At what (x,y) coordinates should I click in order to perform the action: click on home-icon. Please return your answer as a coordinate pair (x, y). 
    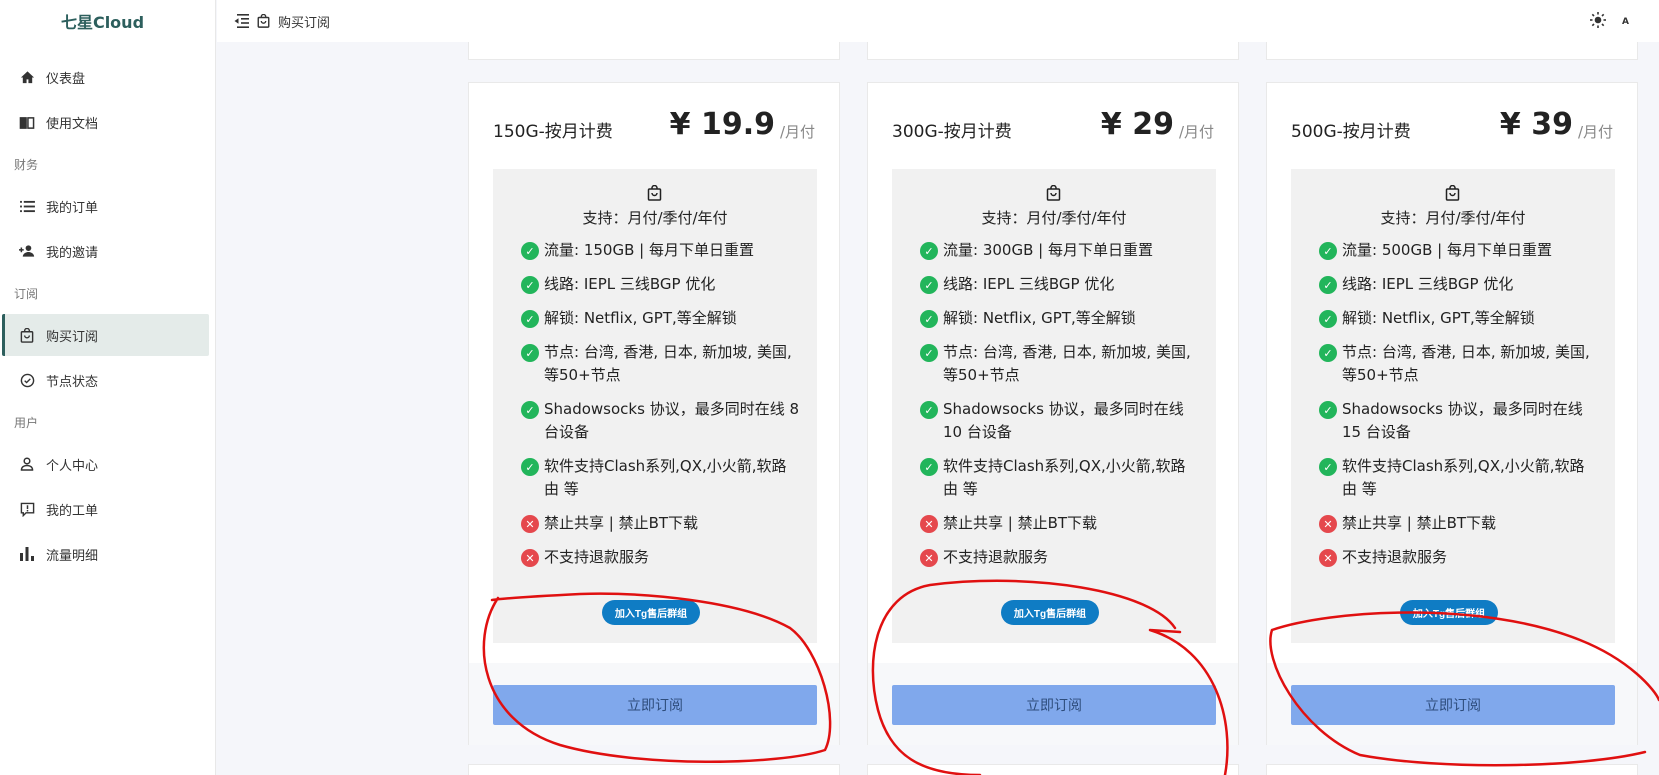
    Looking at the image, I should click on (27, 77).